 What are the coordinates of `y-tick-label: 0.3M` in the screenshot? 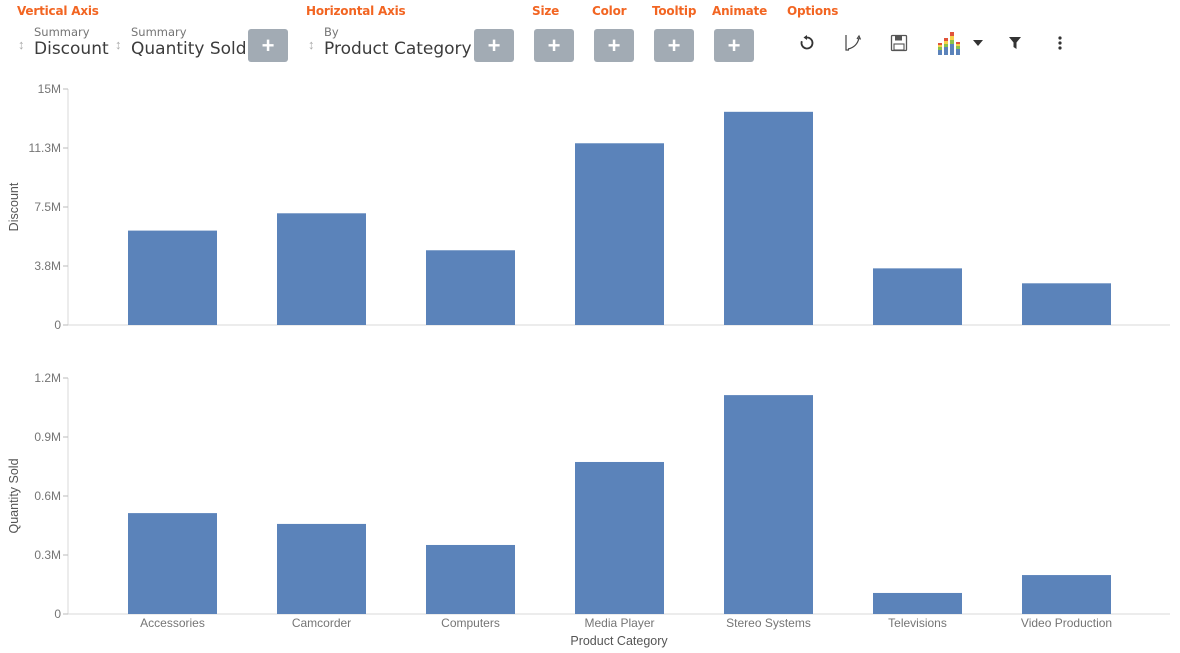 It's located at (47, 555).